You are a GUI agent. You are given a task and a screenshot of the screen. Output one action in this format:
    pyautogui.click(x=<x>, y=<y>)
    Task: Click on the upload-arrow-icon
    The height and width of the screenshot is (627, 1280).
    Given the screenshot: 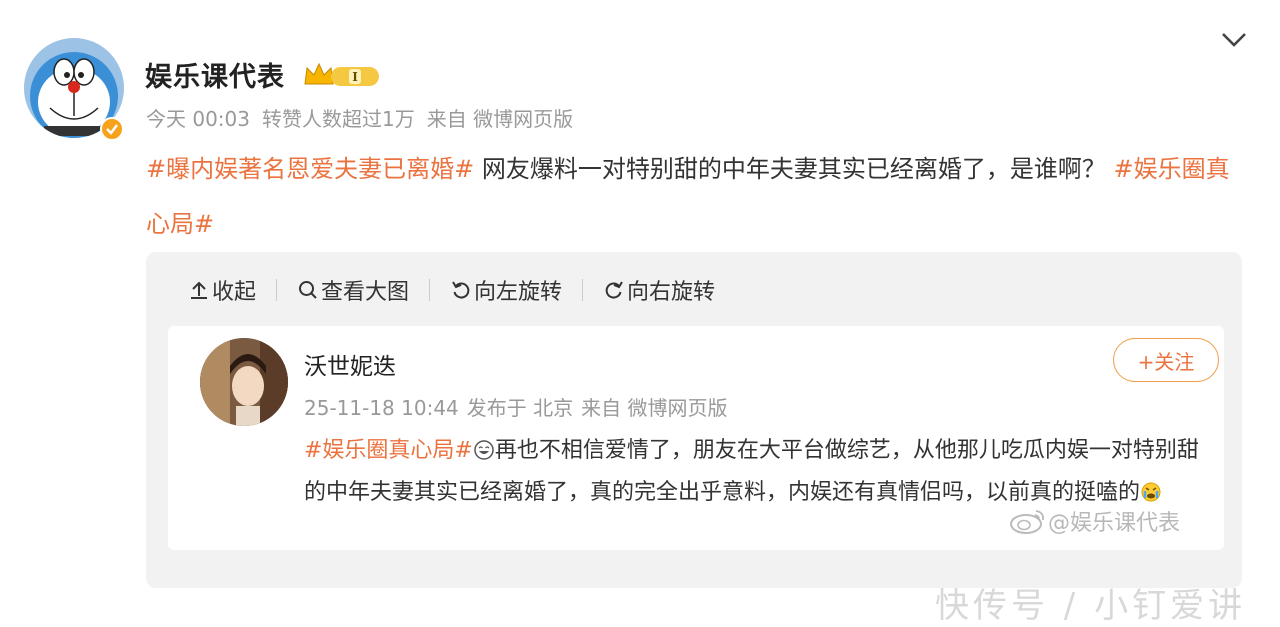 What is the action you would take?
    pyautogui.click(x=199, y=290)
    